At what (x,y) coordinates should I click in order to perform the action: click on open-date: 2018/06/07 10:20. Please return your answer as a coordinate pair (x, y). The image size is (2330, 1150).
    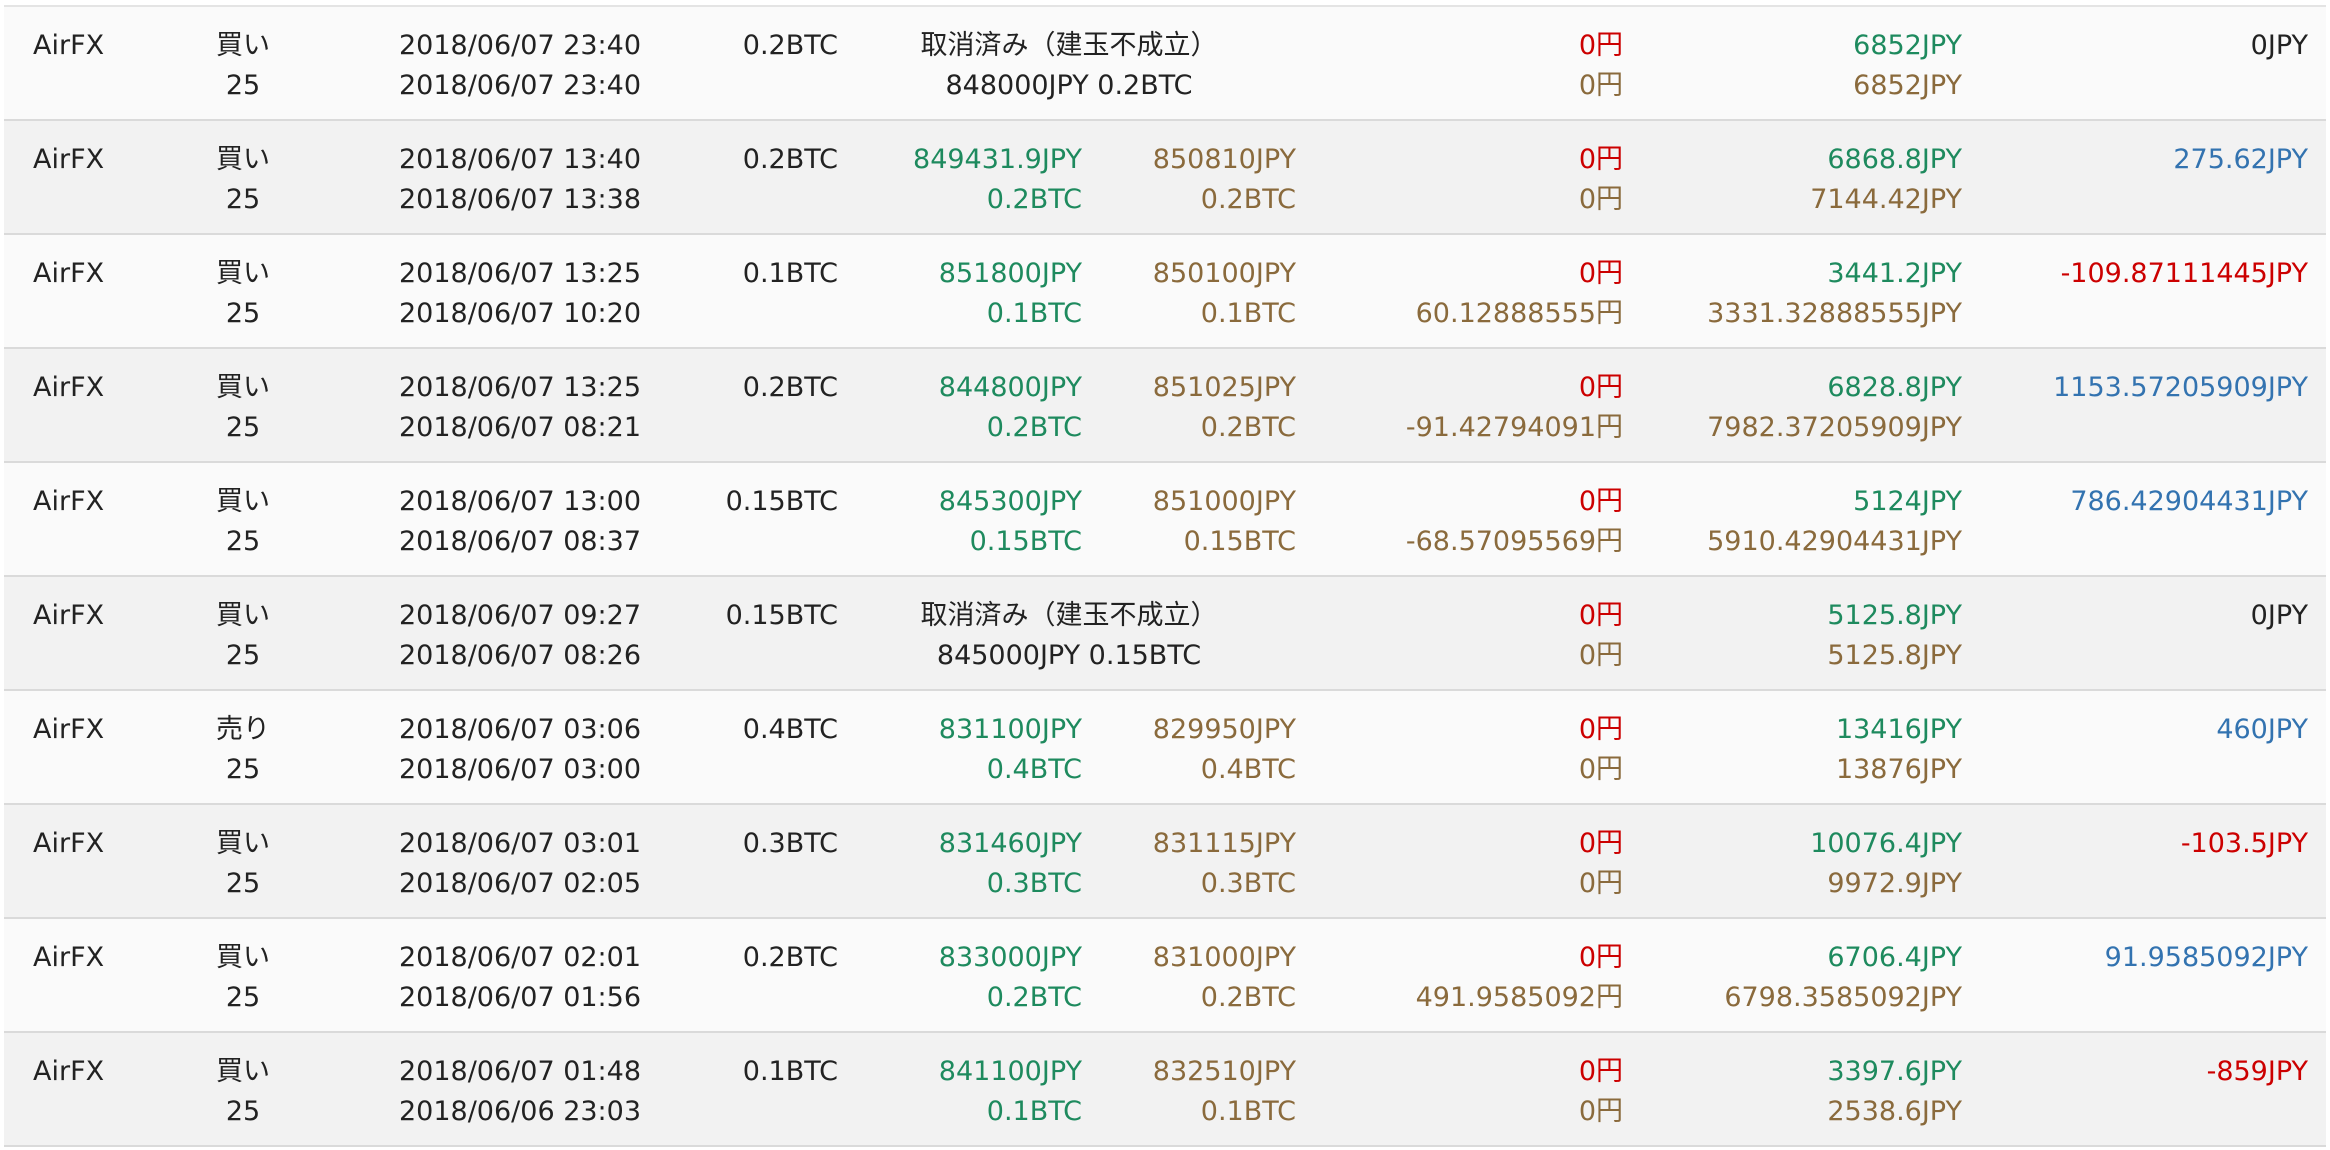
    Looking at the image, I should click on (520, 313).